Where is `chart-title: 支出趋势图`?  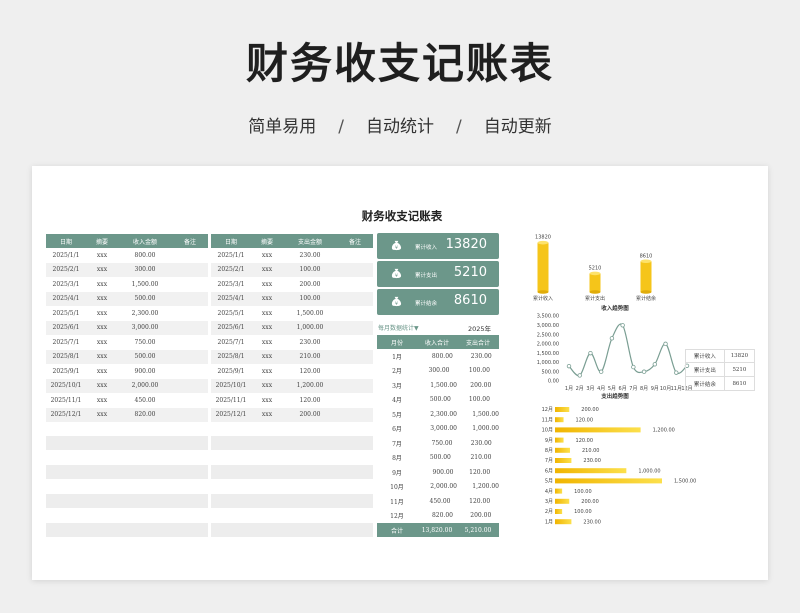
chart-title: 支出趋势图 is located at coordinates (614, 396).